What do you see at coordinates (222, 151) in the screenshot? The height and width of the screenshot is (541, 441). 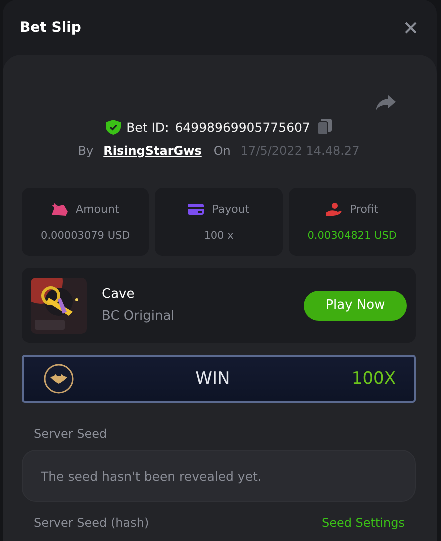 I see `on-label: On` at bounding box center [222, 151].